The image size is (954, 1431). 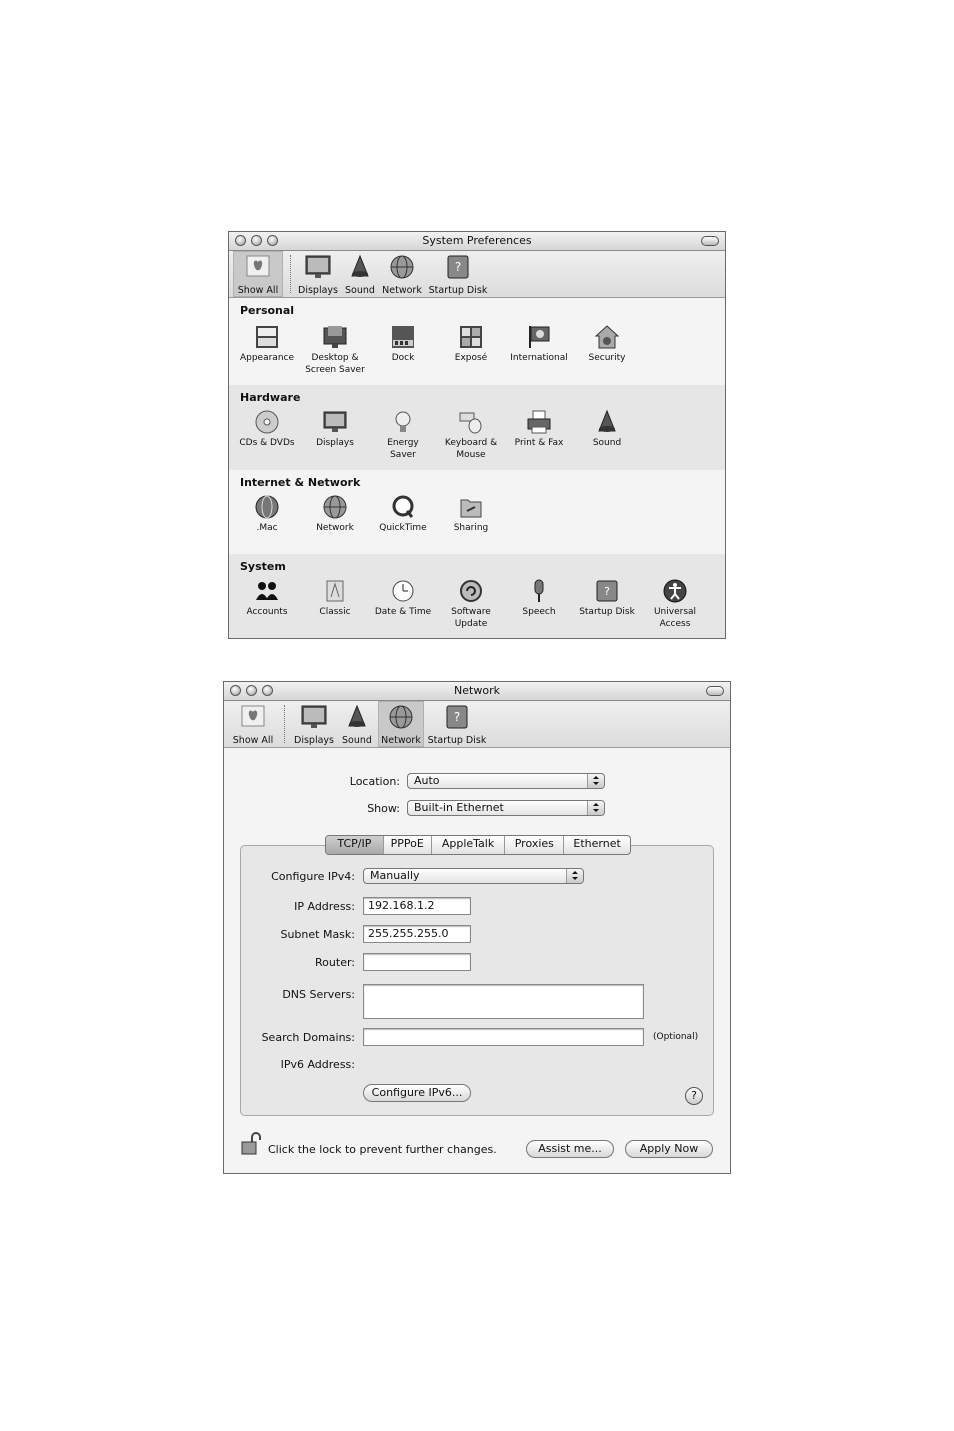 What do you see at coordinates (335, 612) in the screenshot?
I see `pref-label: Classic` at bounding box center [335, 612].